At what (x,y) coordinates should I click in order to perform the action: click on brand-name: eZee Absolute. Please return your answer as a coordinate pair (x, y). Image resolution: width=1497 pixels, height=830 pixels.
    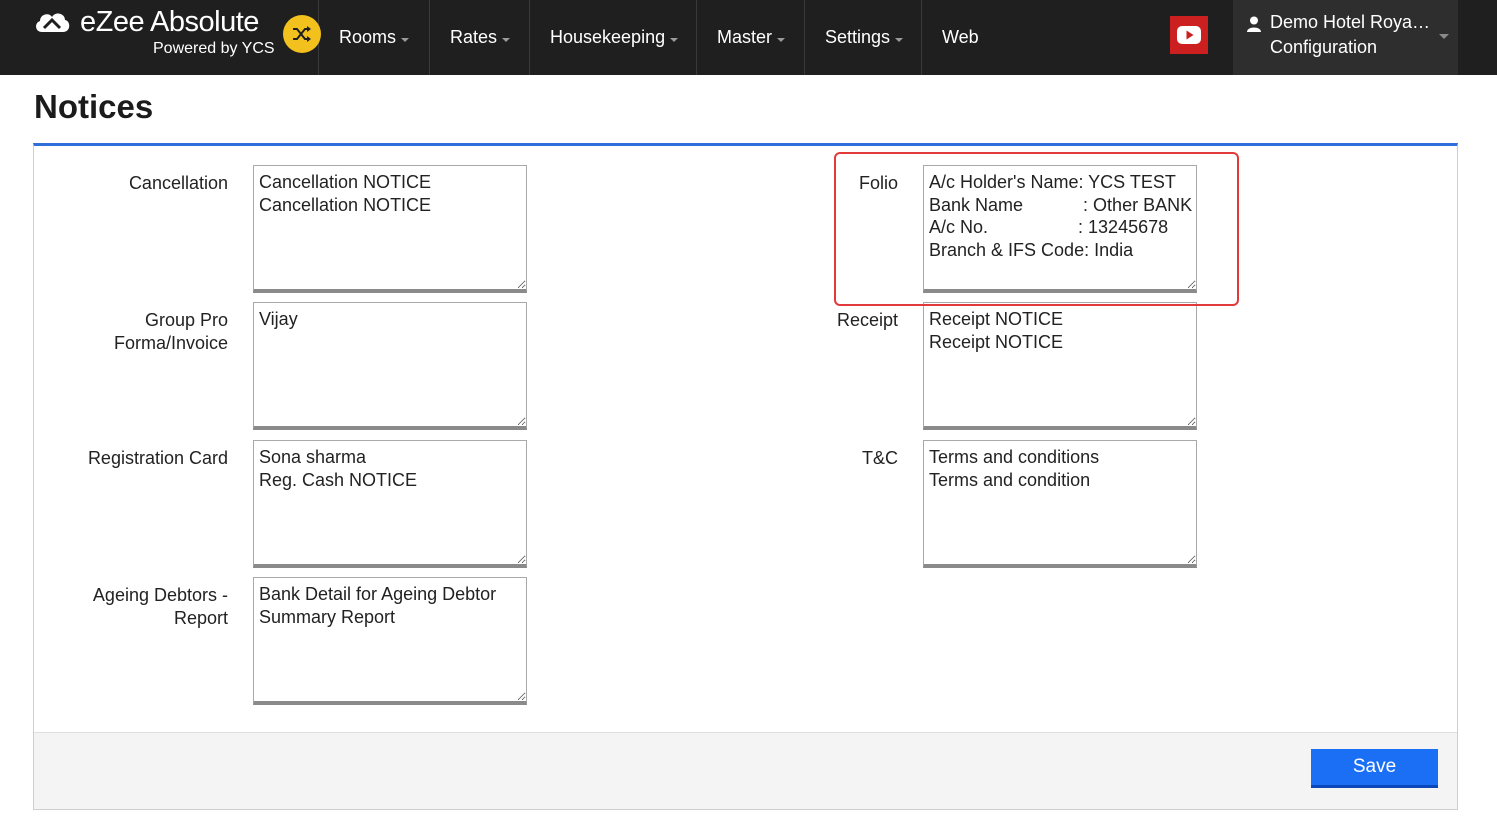
    Looking at the image, I should click on (169, 22).